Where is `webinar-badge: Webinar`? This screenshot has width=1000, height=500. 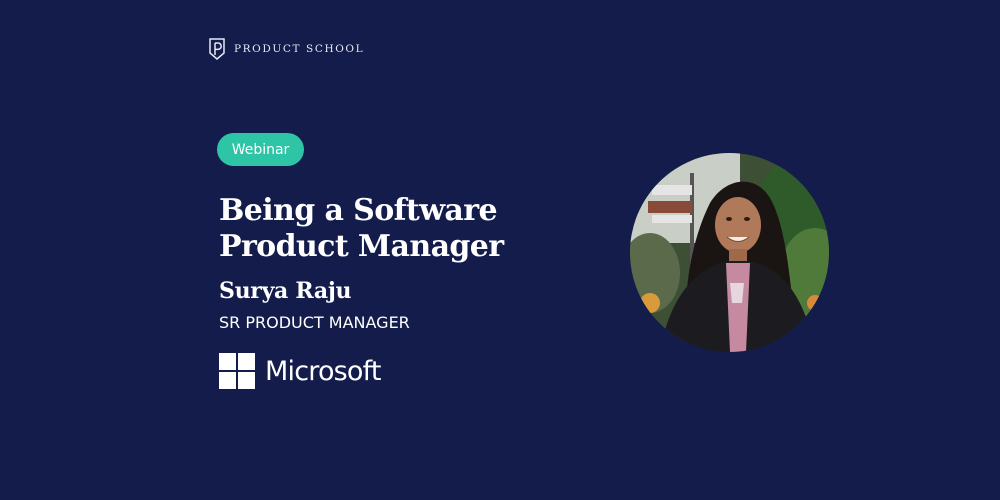
webinar-badge: Webinar is located at coordinates (260, 149).